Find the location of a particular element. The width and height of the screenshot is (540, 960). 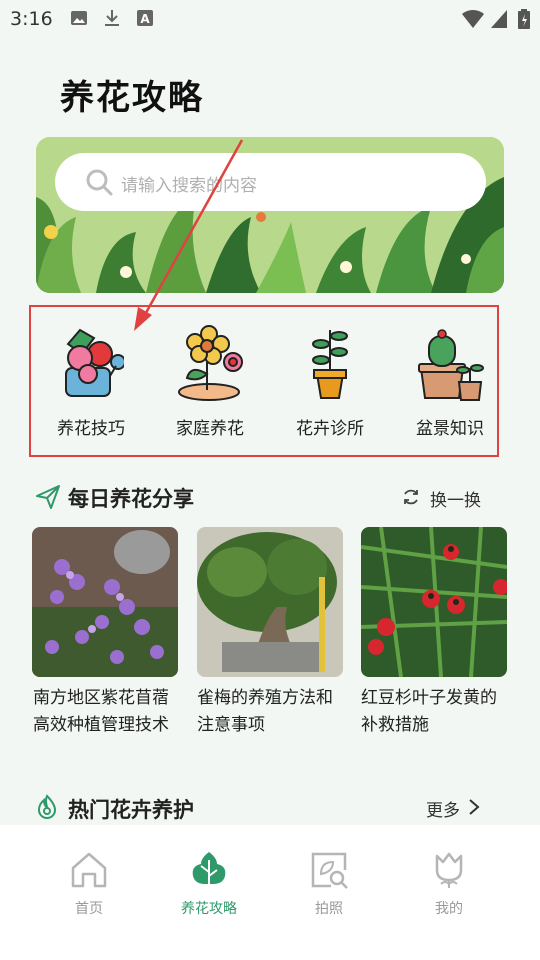

home-icon is located at coordinates (89, 870).